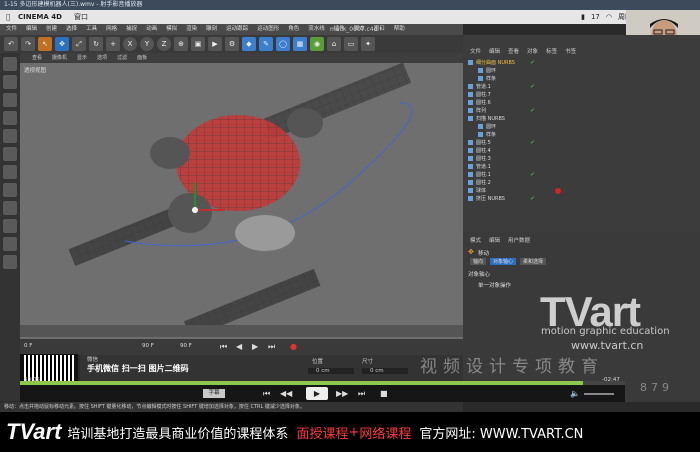 The image size is (700, 452). What do you see at coordinates (102, 58) in the screenshot?
I see `viewport-menu-item: 选项` at bounding box center [102, 58].